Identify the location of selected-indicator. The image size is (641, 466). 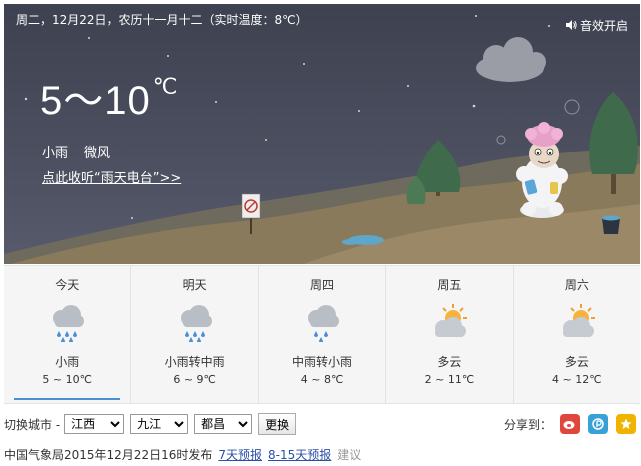
(67, 399).